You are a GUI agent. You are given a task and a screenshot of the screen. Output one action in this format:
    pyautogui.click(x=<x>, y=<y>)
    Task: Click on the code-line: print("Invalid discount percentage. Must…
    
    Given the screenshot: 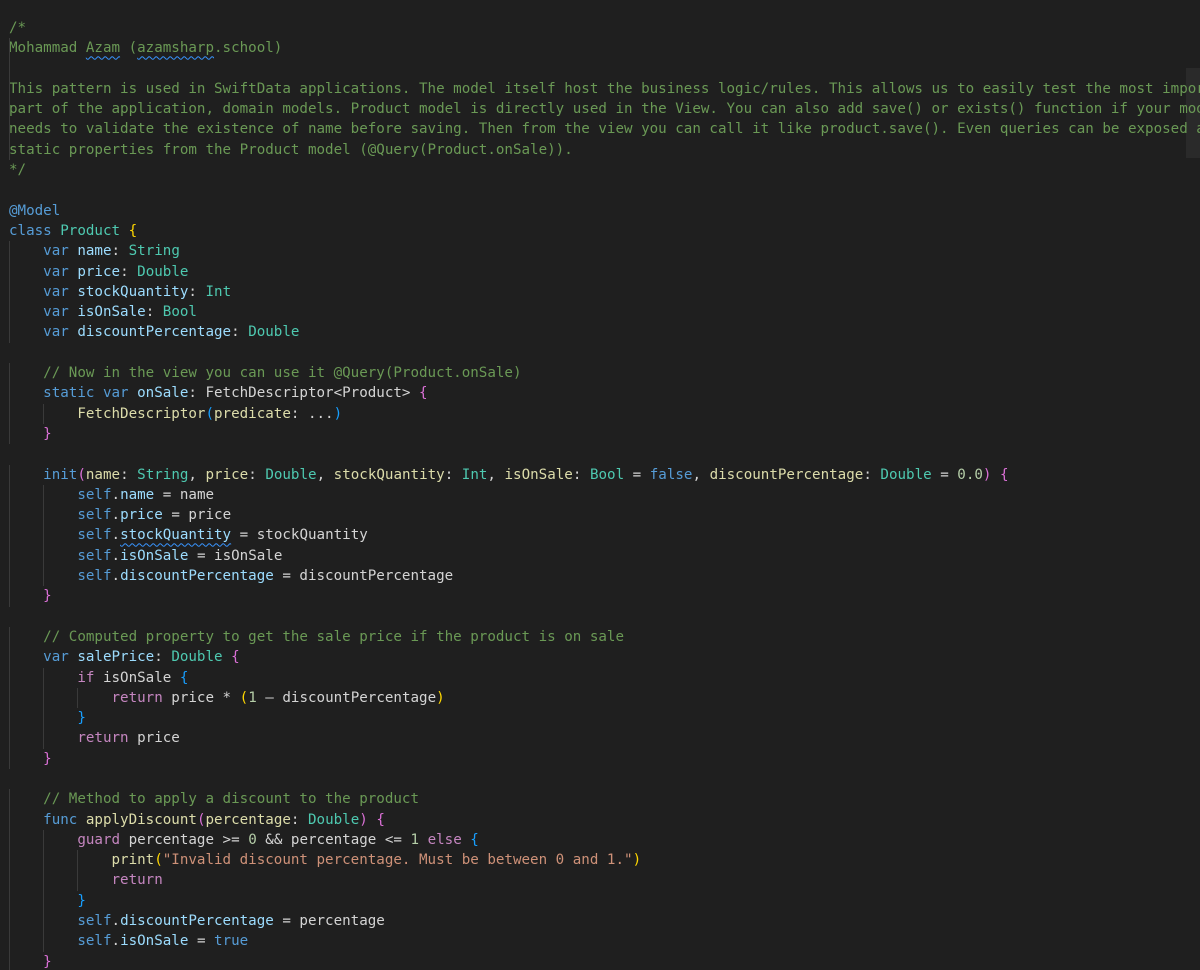 What is the action you would take?
    pyautogui.click(x=604, y=860)
    